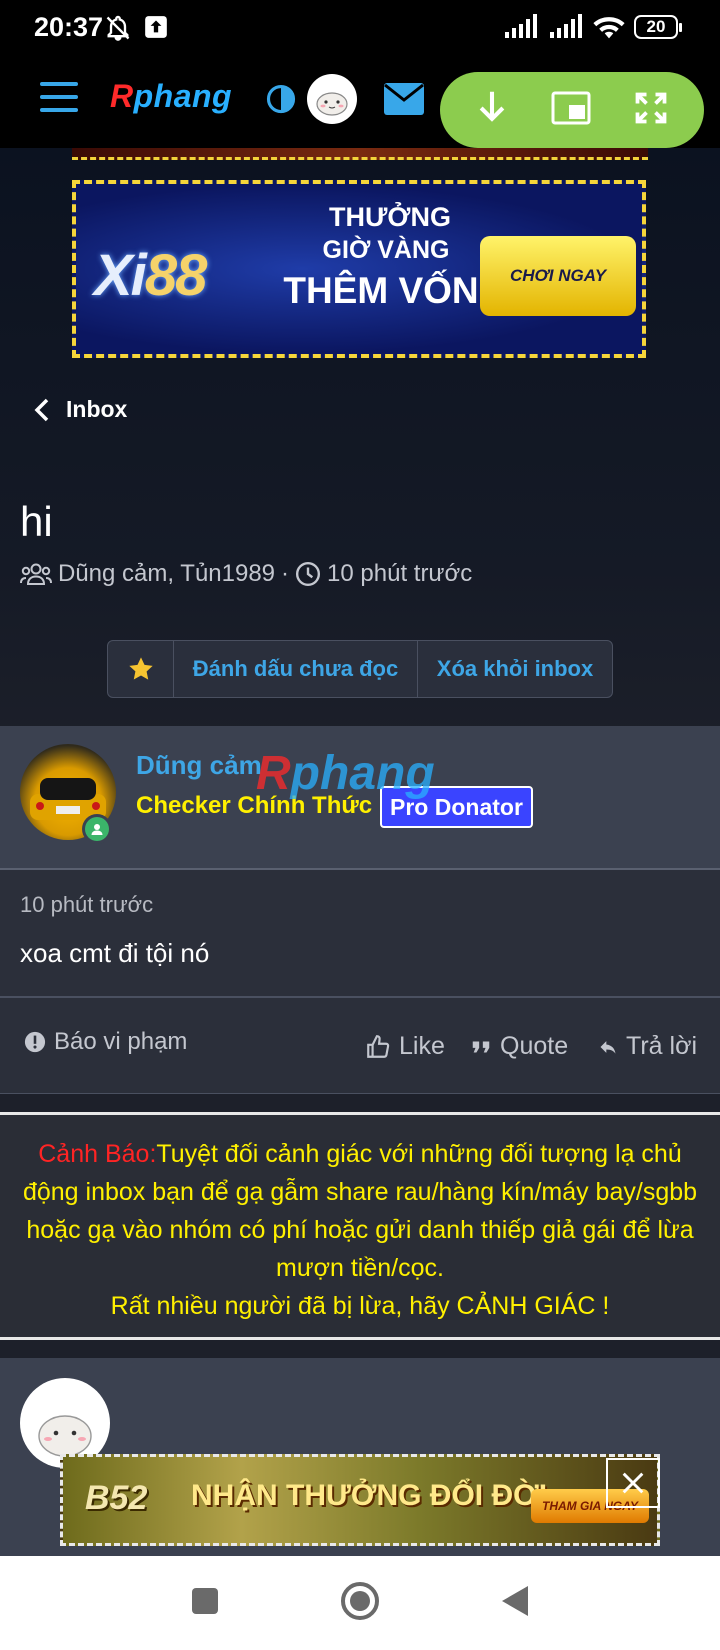 This screenshot has width=720, height=1650. What do you see at coordinates (400, 573) in the screenshot?
I see `thread-time: 10 phút trước` at bounding box center [400, 573].